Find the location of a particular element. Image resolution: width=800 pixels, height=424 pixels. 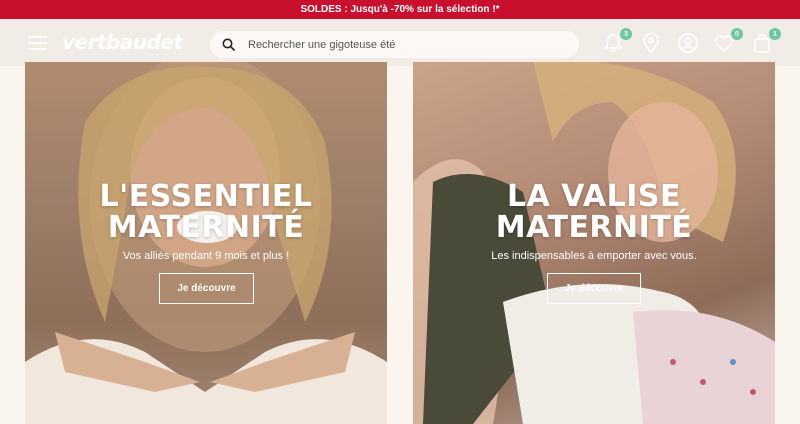

card-title-line1: LA VALISE is located at coordinates (594, 196).